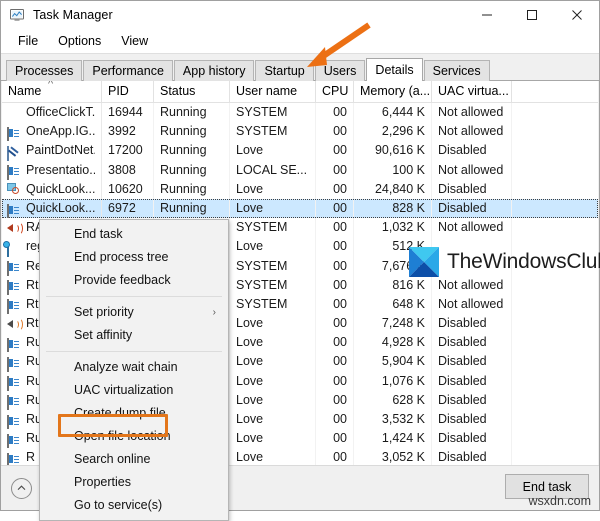 This screenshot has height=521, width=600. Describe the element at coordinates (393, 420) in the screenshot. I see `cell-memory: 3,532 K` at that location.